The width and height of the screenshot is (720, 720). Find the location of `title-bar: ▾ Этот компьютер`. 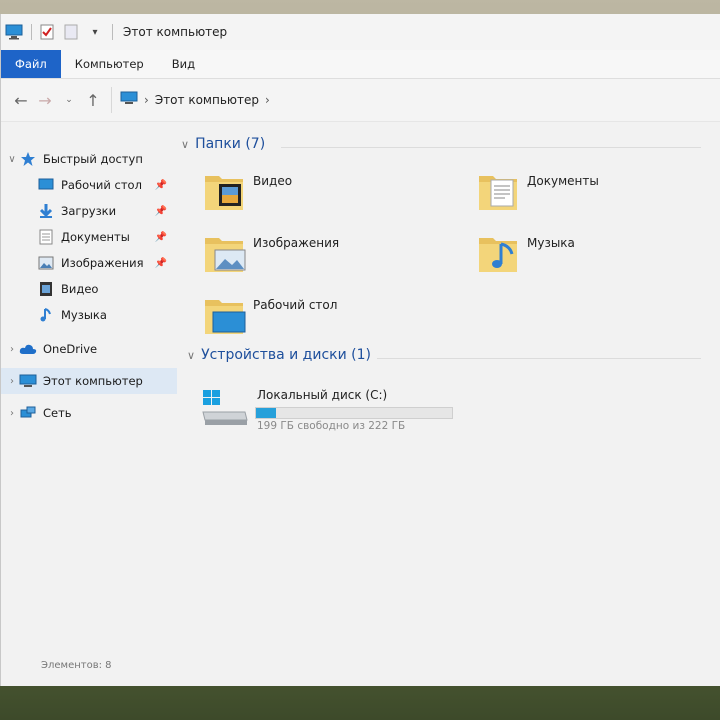

title-bar: ▾ Этот компьютер is located at coordinates (360, 32).